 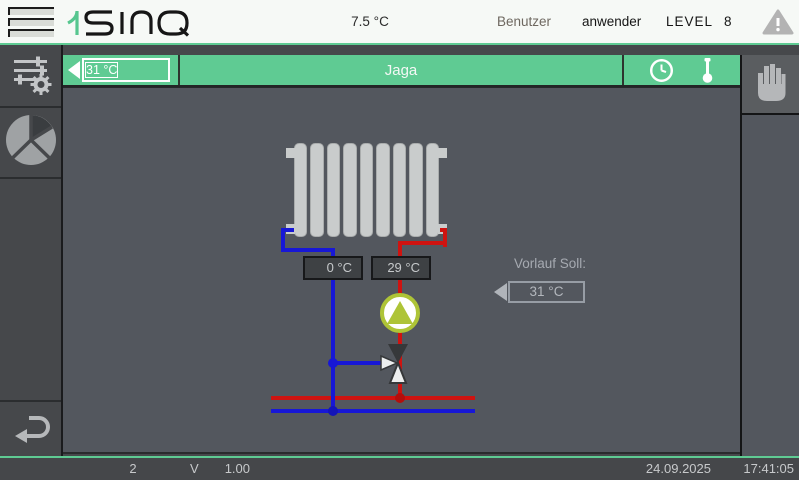 I want to click on time-display: 17:41:05, so click(x=768, y=468).